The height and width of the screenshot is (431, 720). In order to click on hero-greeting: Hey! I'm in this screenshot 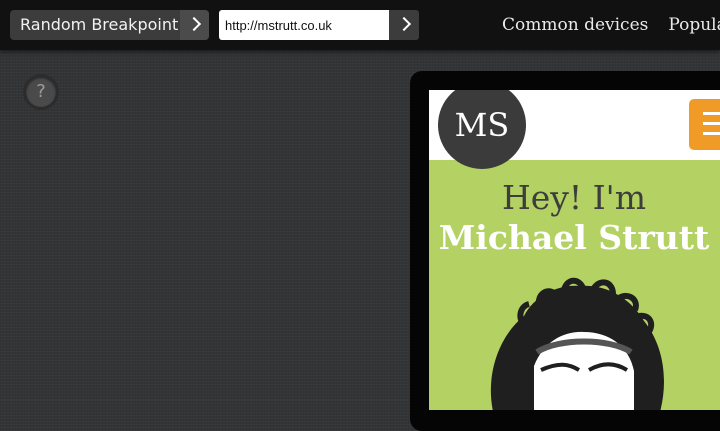, I will do `click(574, 197)`.